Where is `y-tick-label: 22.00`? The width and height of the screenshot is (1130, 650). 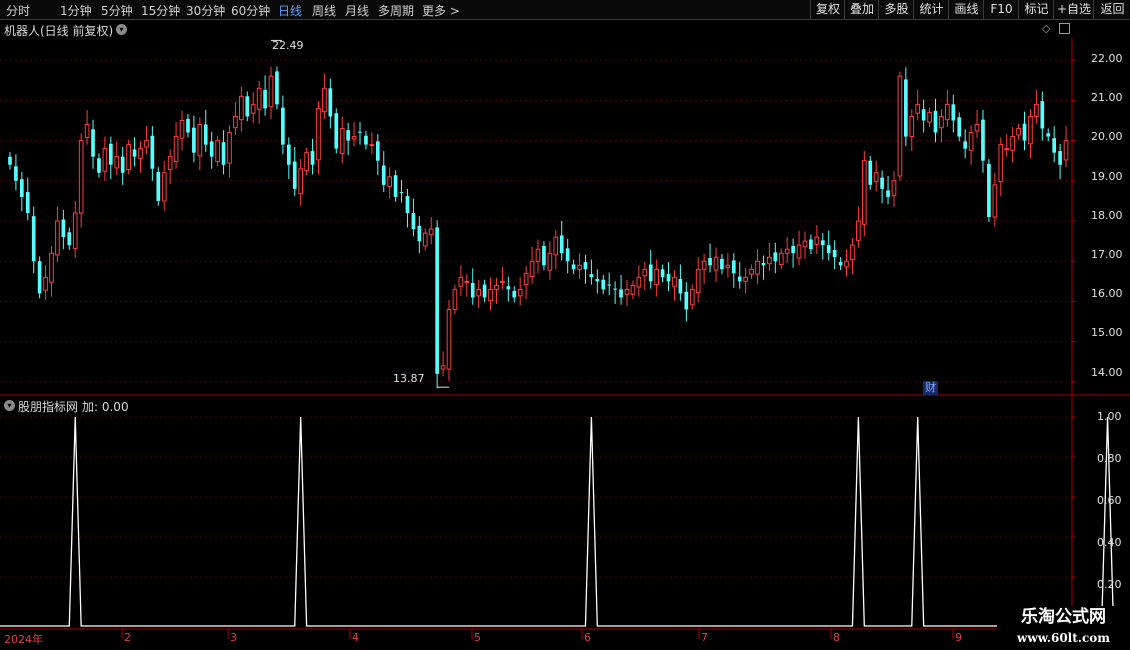 y-tick-label: 22.00 is located at coordinates (1107, 58).